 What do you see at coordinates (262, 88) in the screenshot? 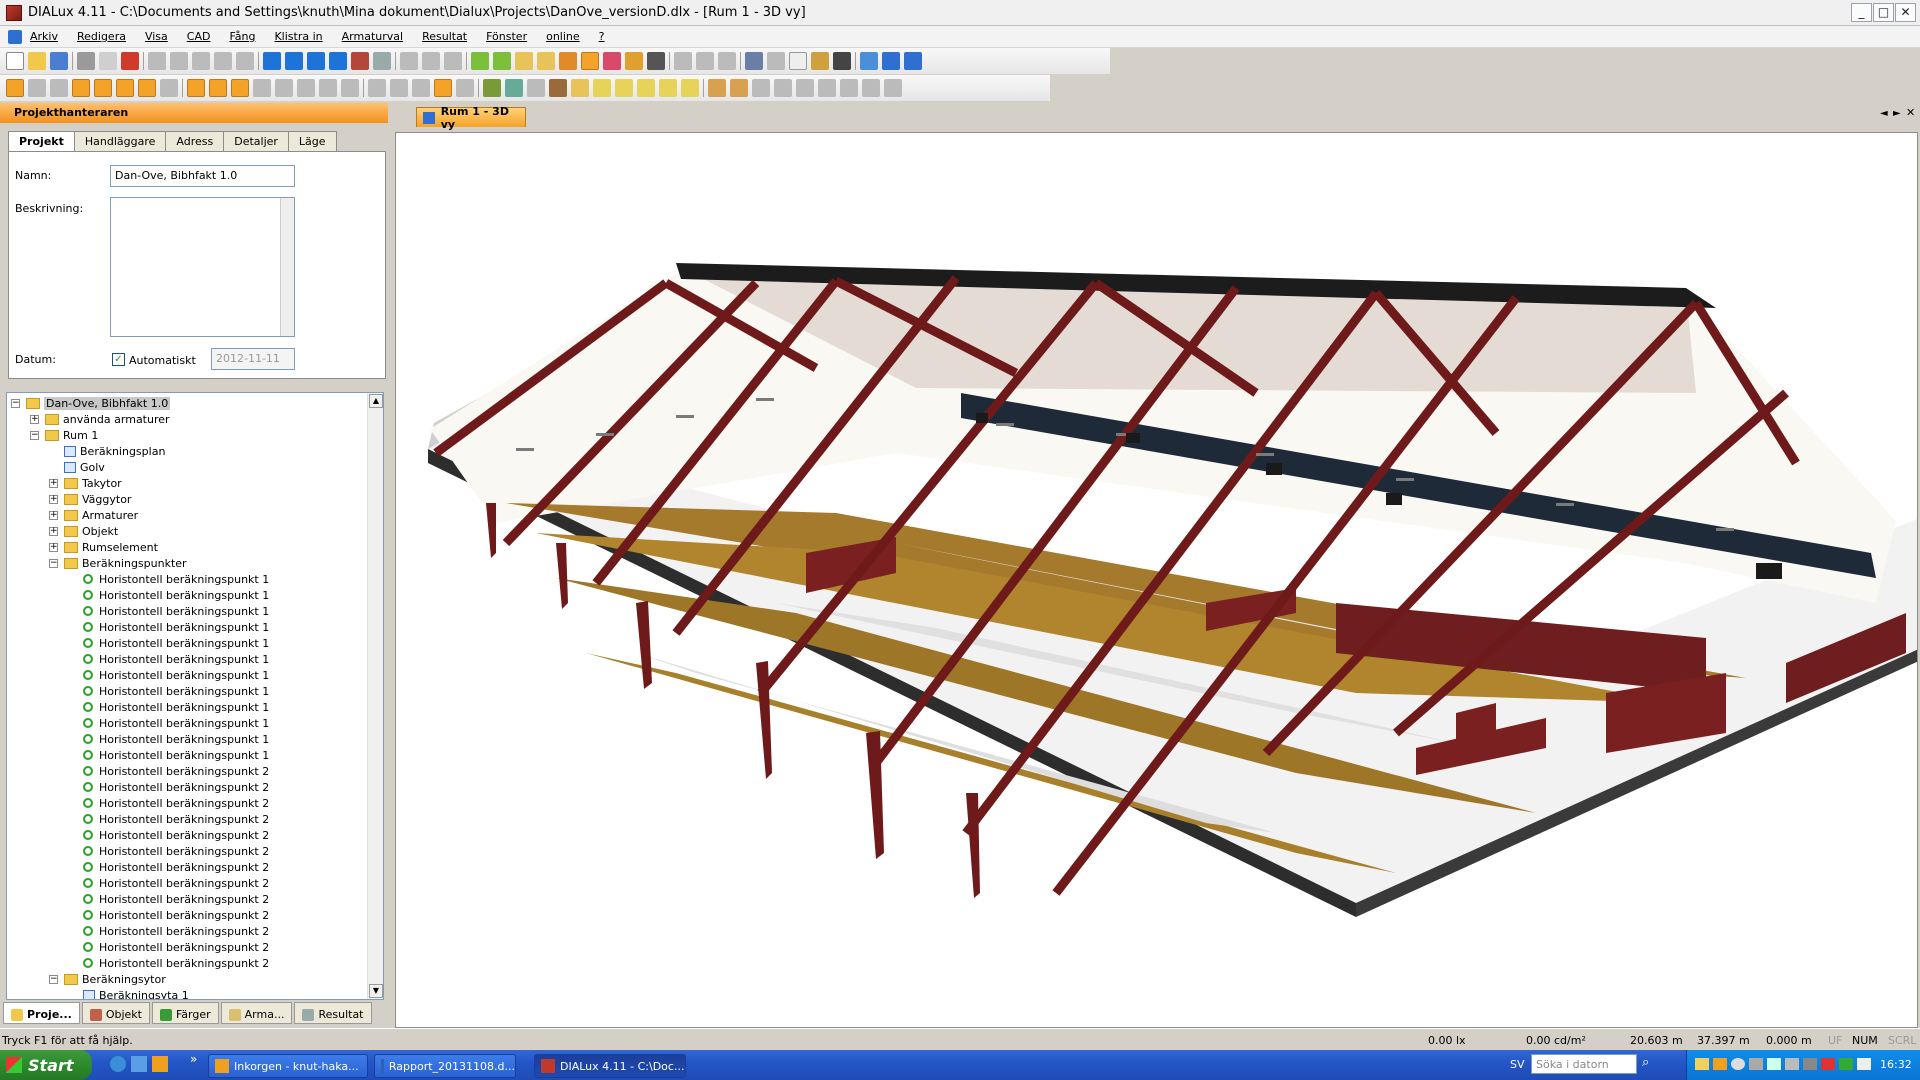
I see `magnet-off-icon` at bounding box center [262, 88].